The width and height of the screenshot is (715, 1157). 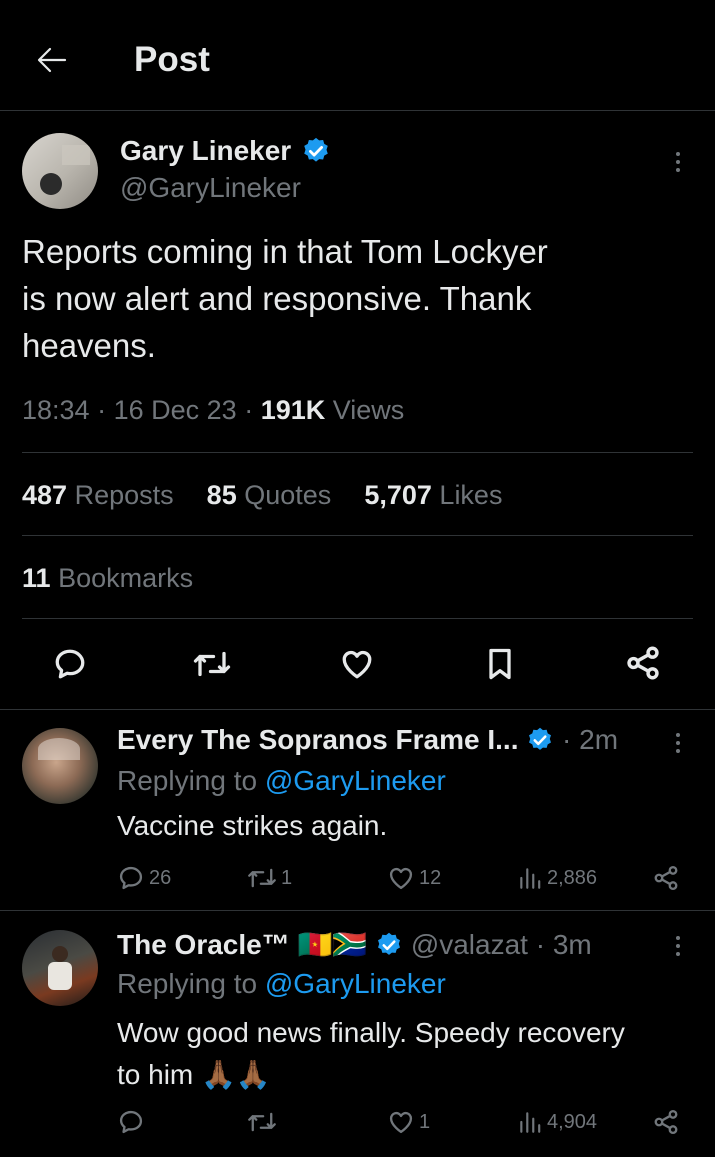 What do you see at coordinates (277, 298) in the screenshot?
I see `post-text-line: is now alert and responsive. Thank` at bounding box center [277, 298].